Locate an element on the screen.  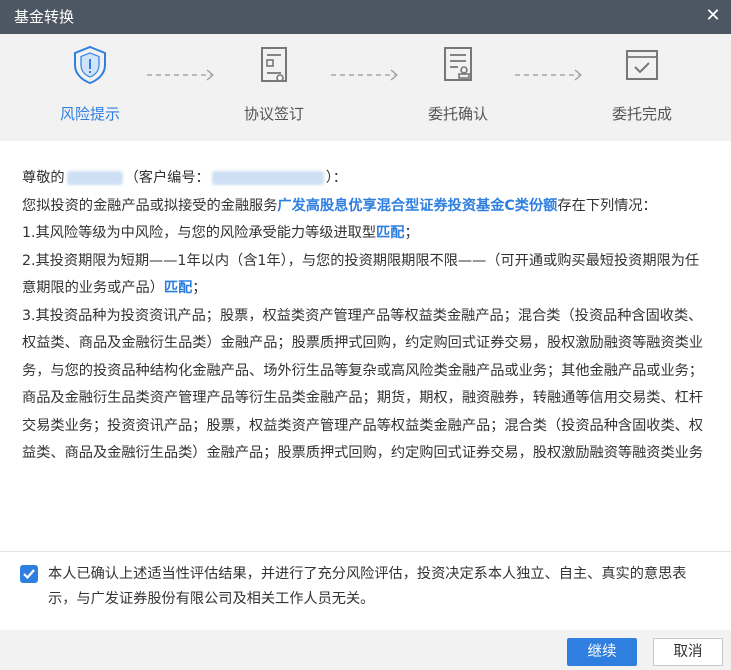
divider is located at coordinates (365, 551).